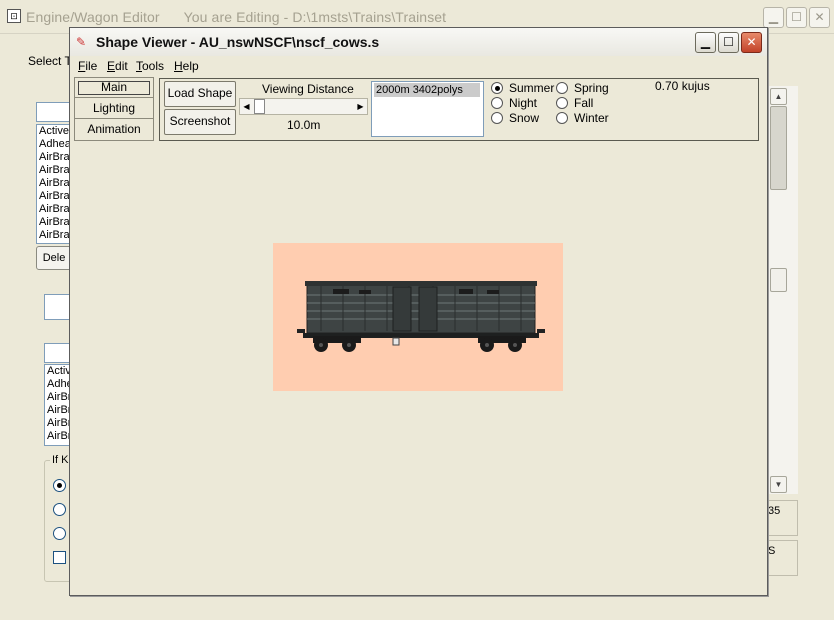  What do you see at coordinates (360, 106) in the screenshot?
I see `slider-right-icon: ▶` at bounding box center [360, 106].